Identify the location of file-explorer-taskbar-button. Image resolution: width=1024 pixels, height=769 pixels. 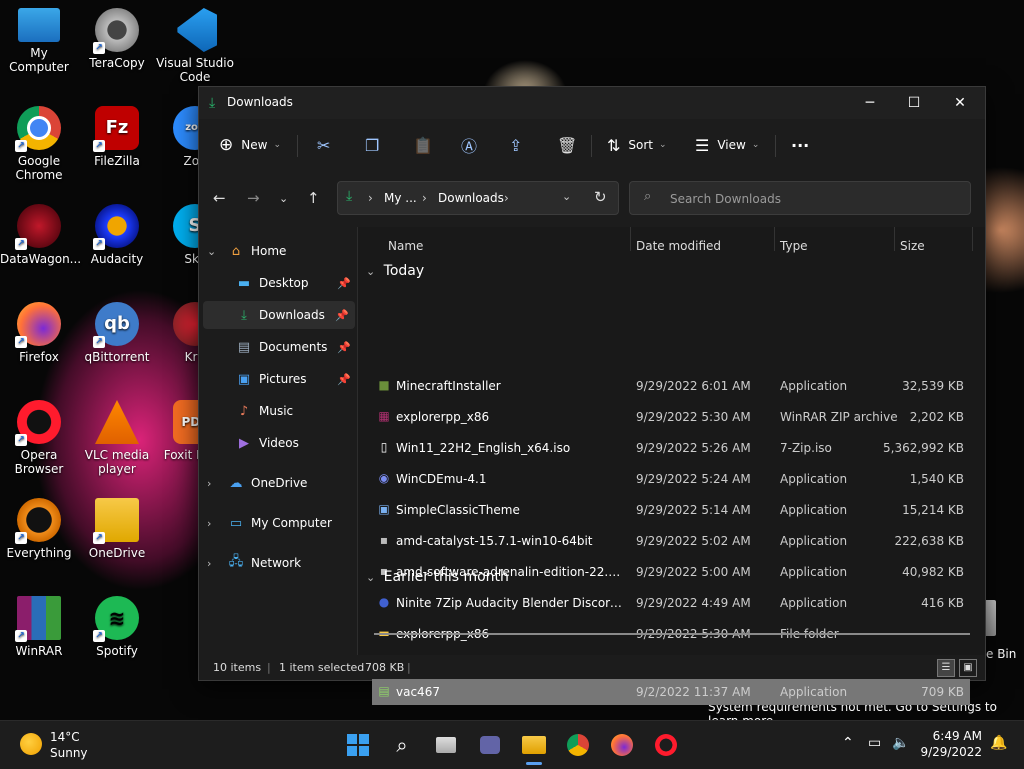
(534, 747).